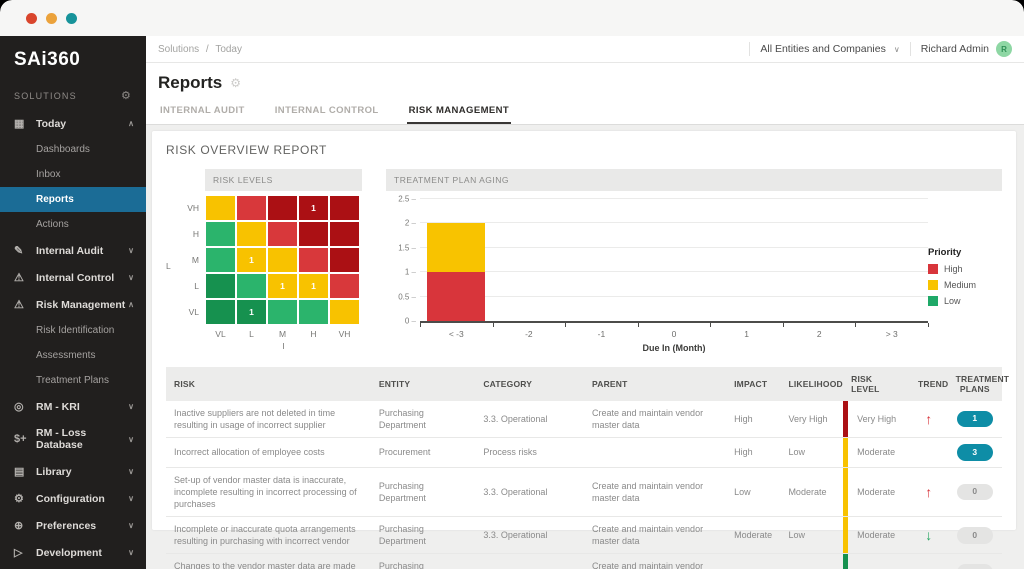  I want to click on column-header-likelihood: LIKELIHOOD, so click(812, 384).